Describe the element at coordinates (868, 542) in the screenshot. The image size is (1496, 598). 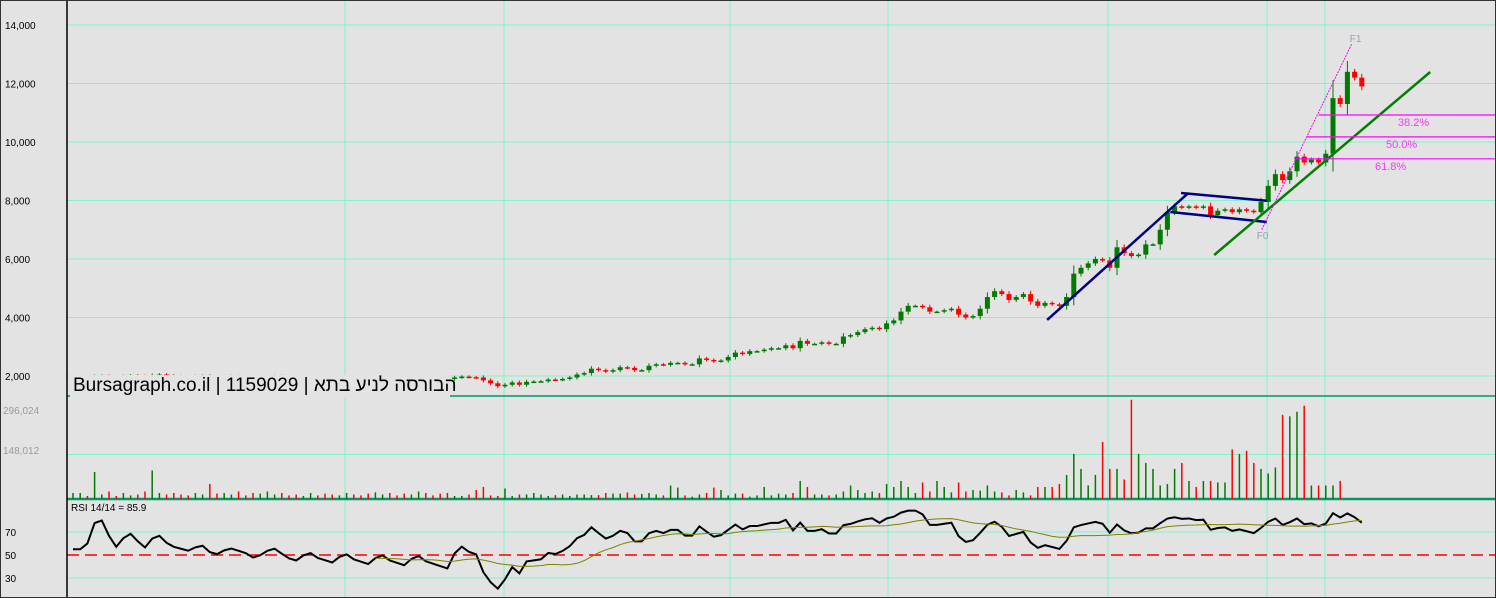
I see `rsi-signal-line` at that location.